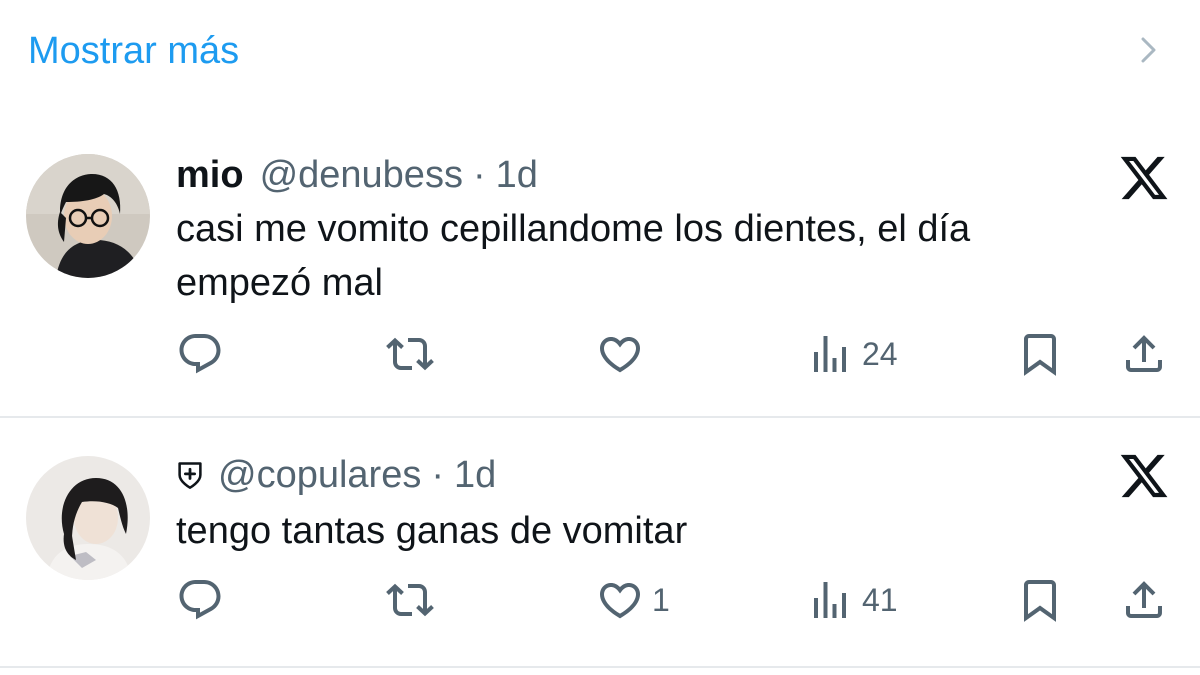 Image resolution: width=1200 pixels, height=675 pixels. I want to click on author-handle: @copulares, so click(319, 475).